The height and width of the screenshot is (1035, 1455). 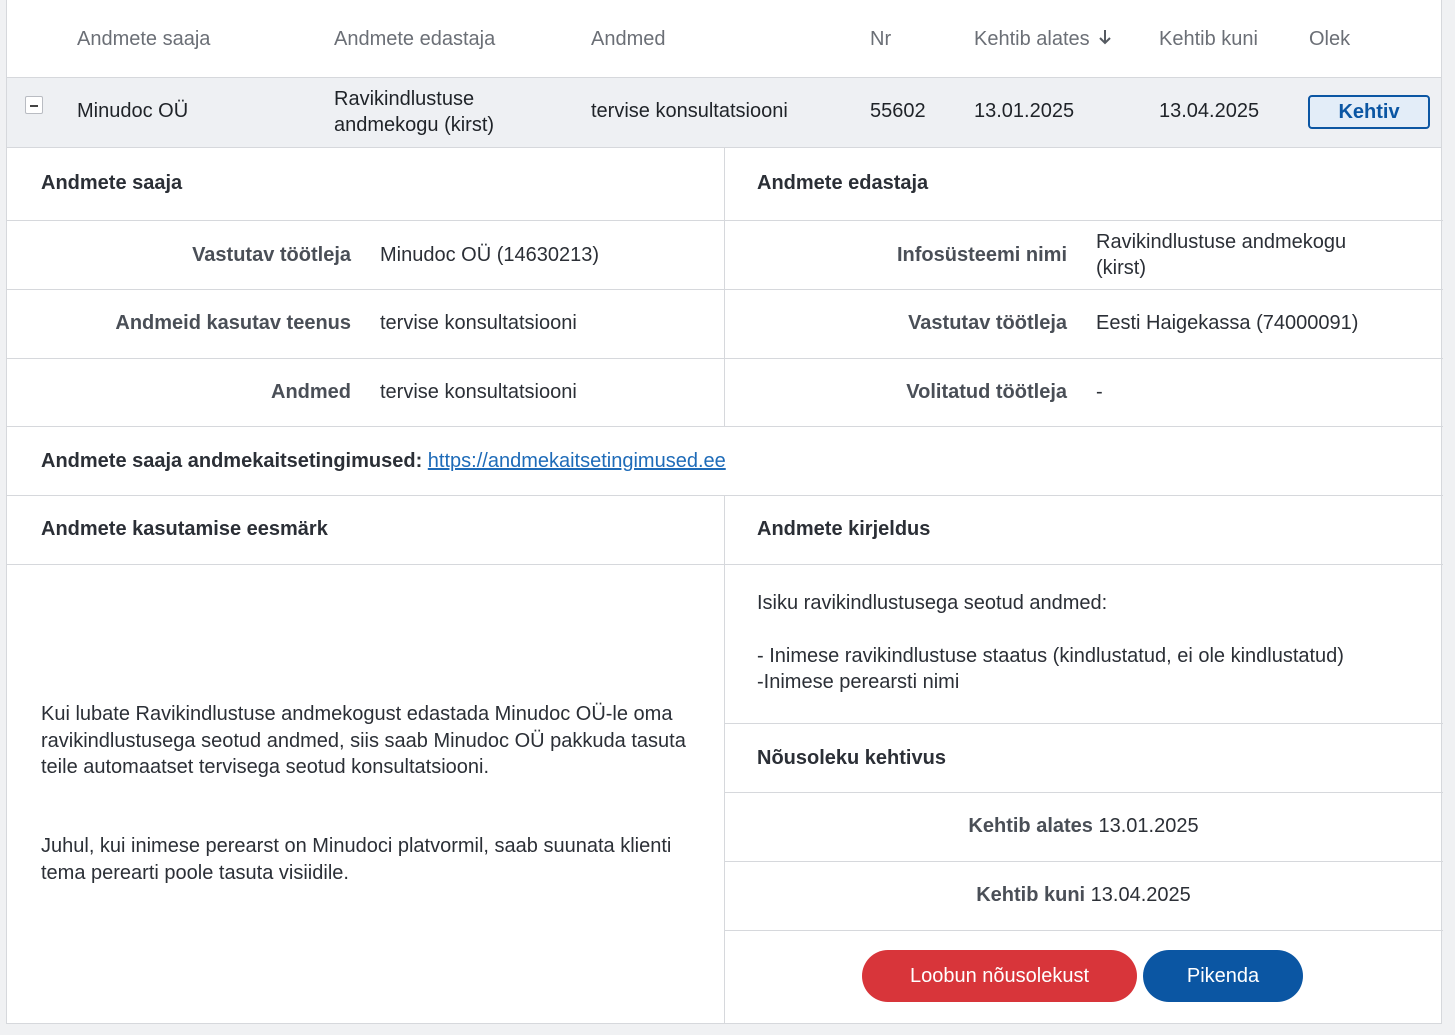 I want to click on provider-responsible-label: Vastutav töötleja, so click(x=987, y=323).